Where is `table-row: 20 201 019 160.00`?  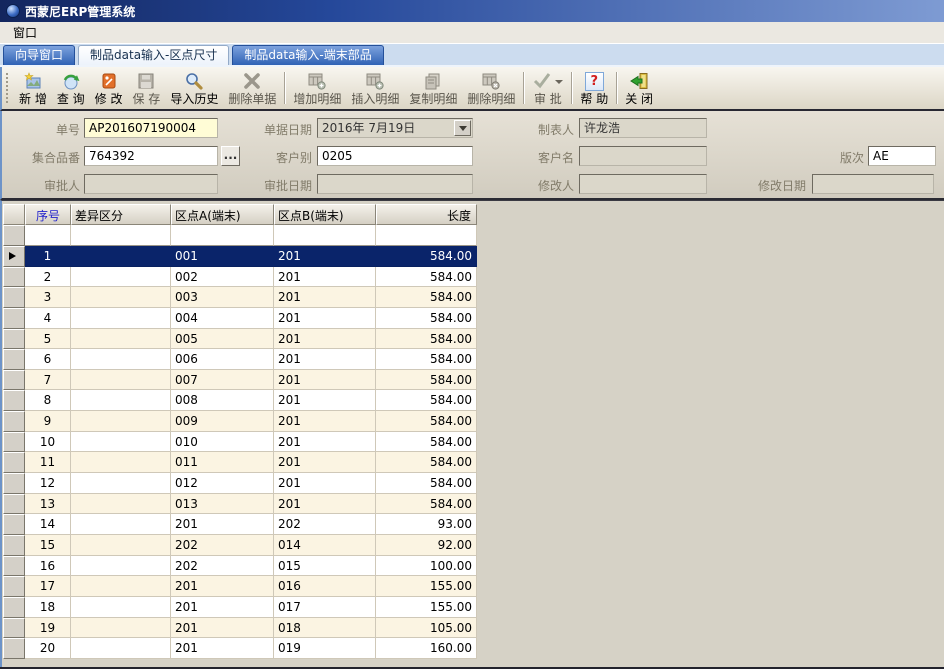 table-row: 20 201 019 160.00 is located at coordinates (240, 648).